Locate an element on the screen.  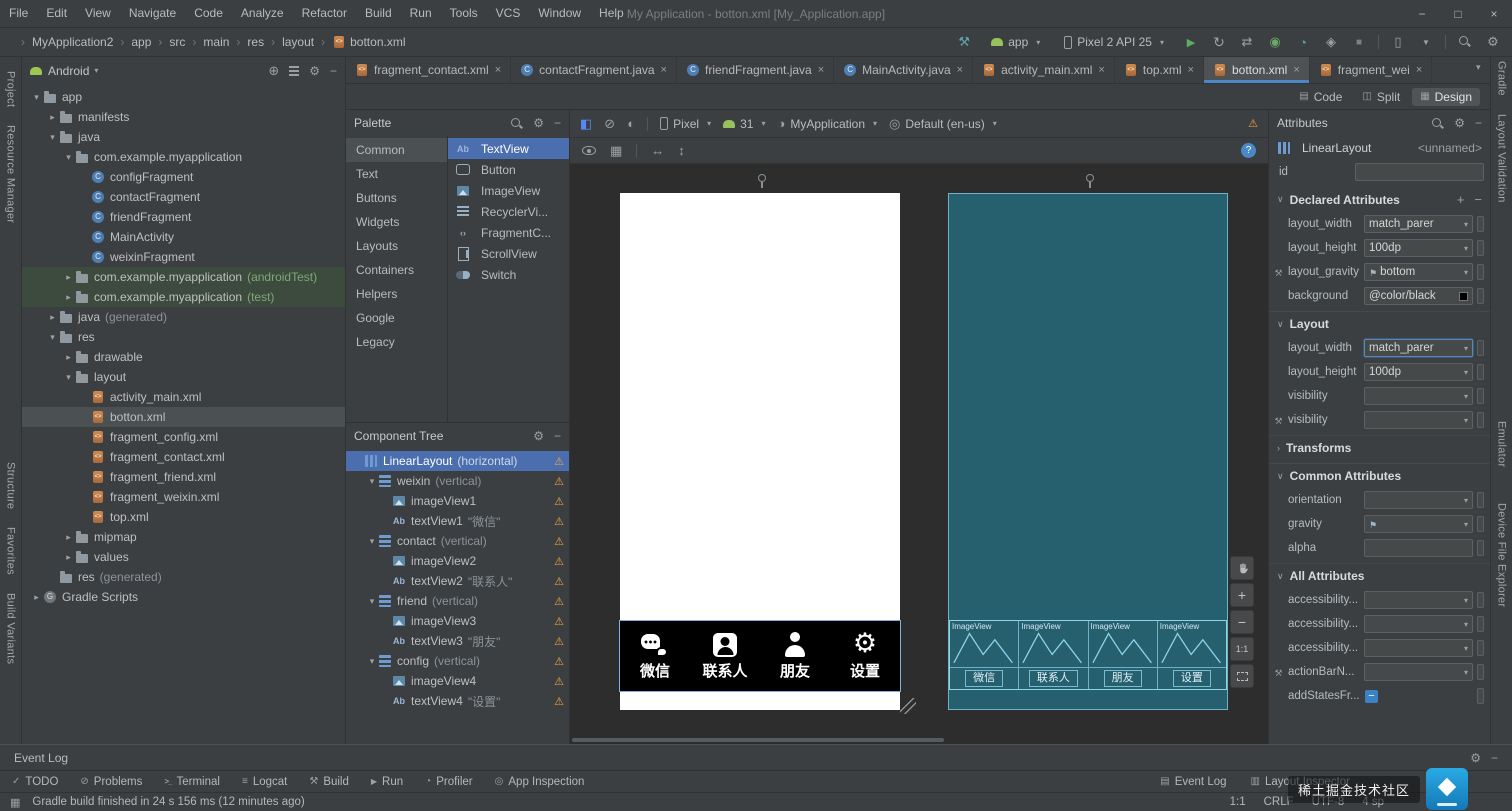
pan-button is located at coordinates (1242, 568).